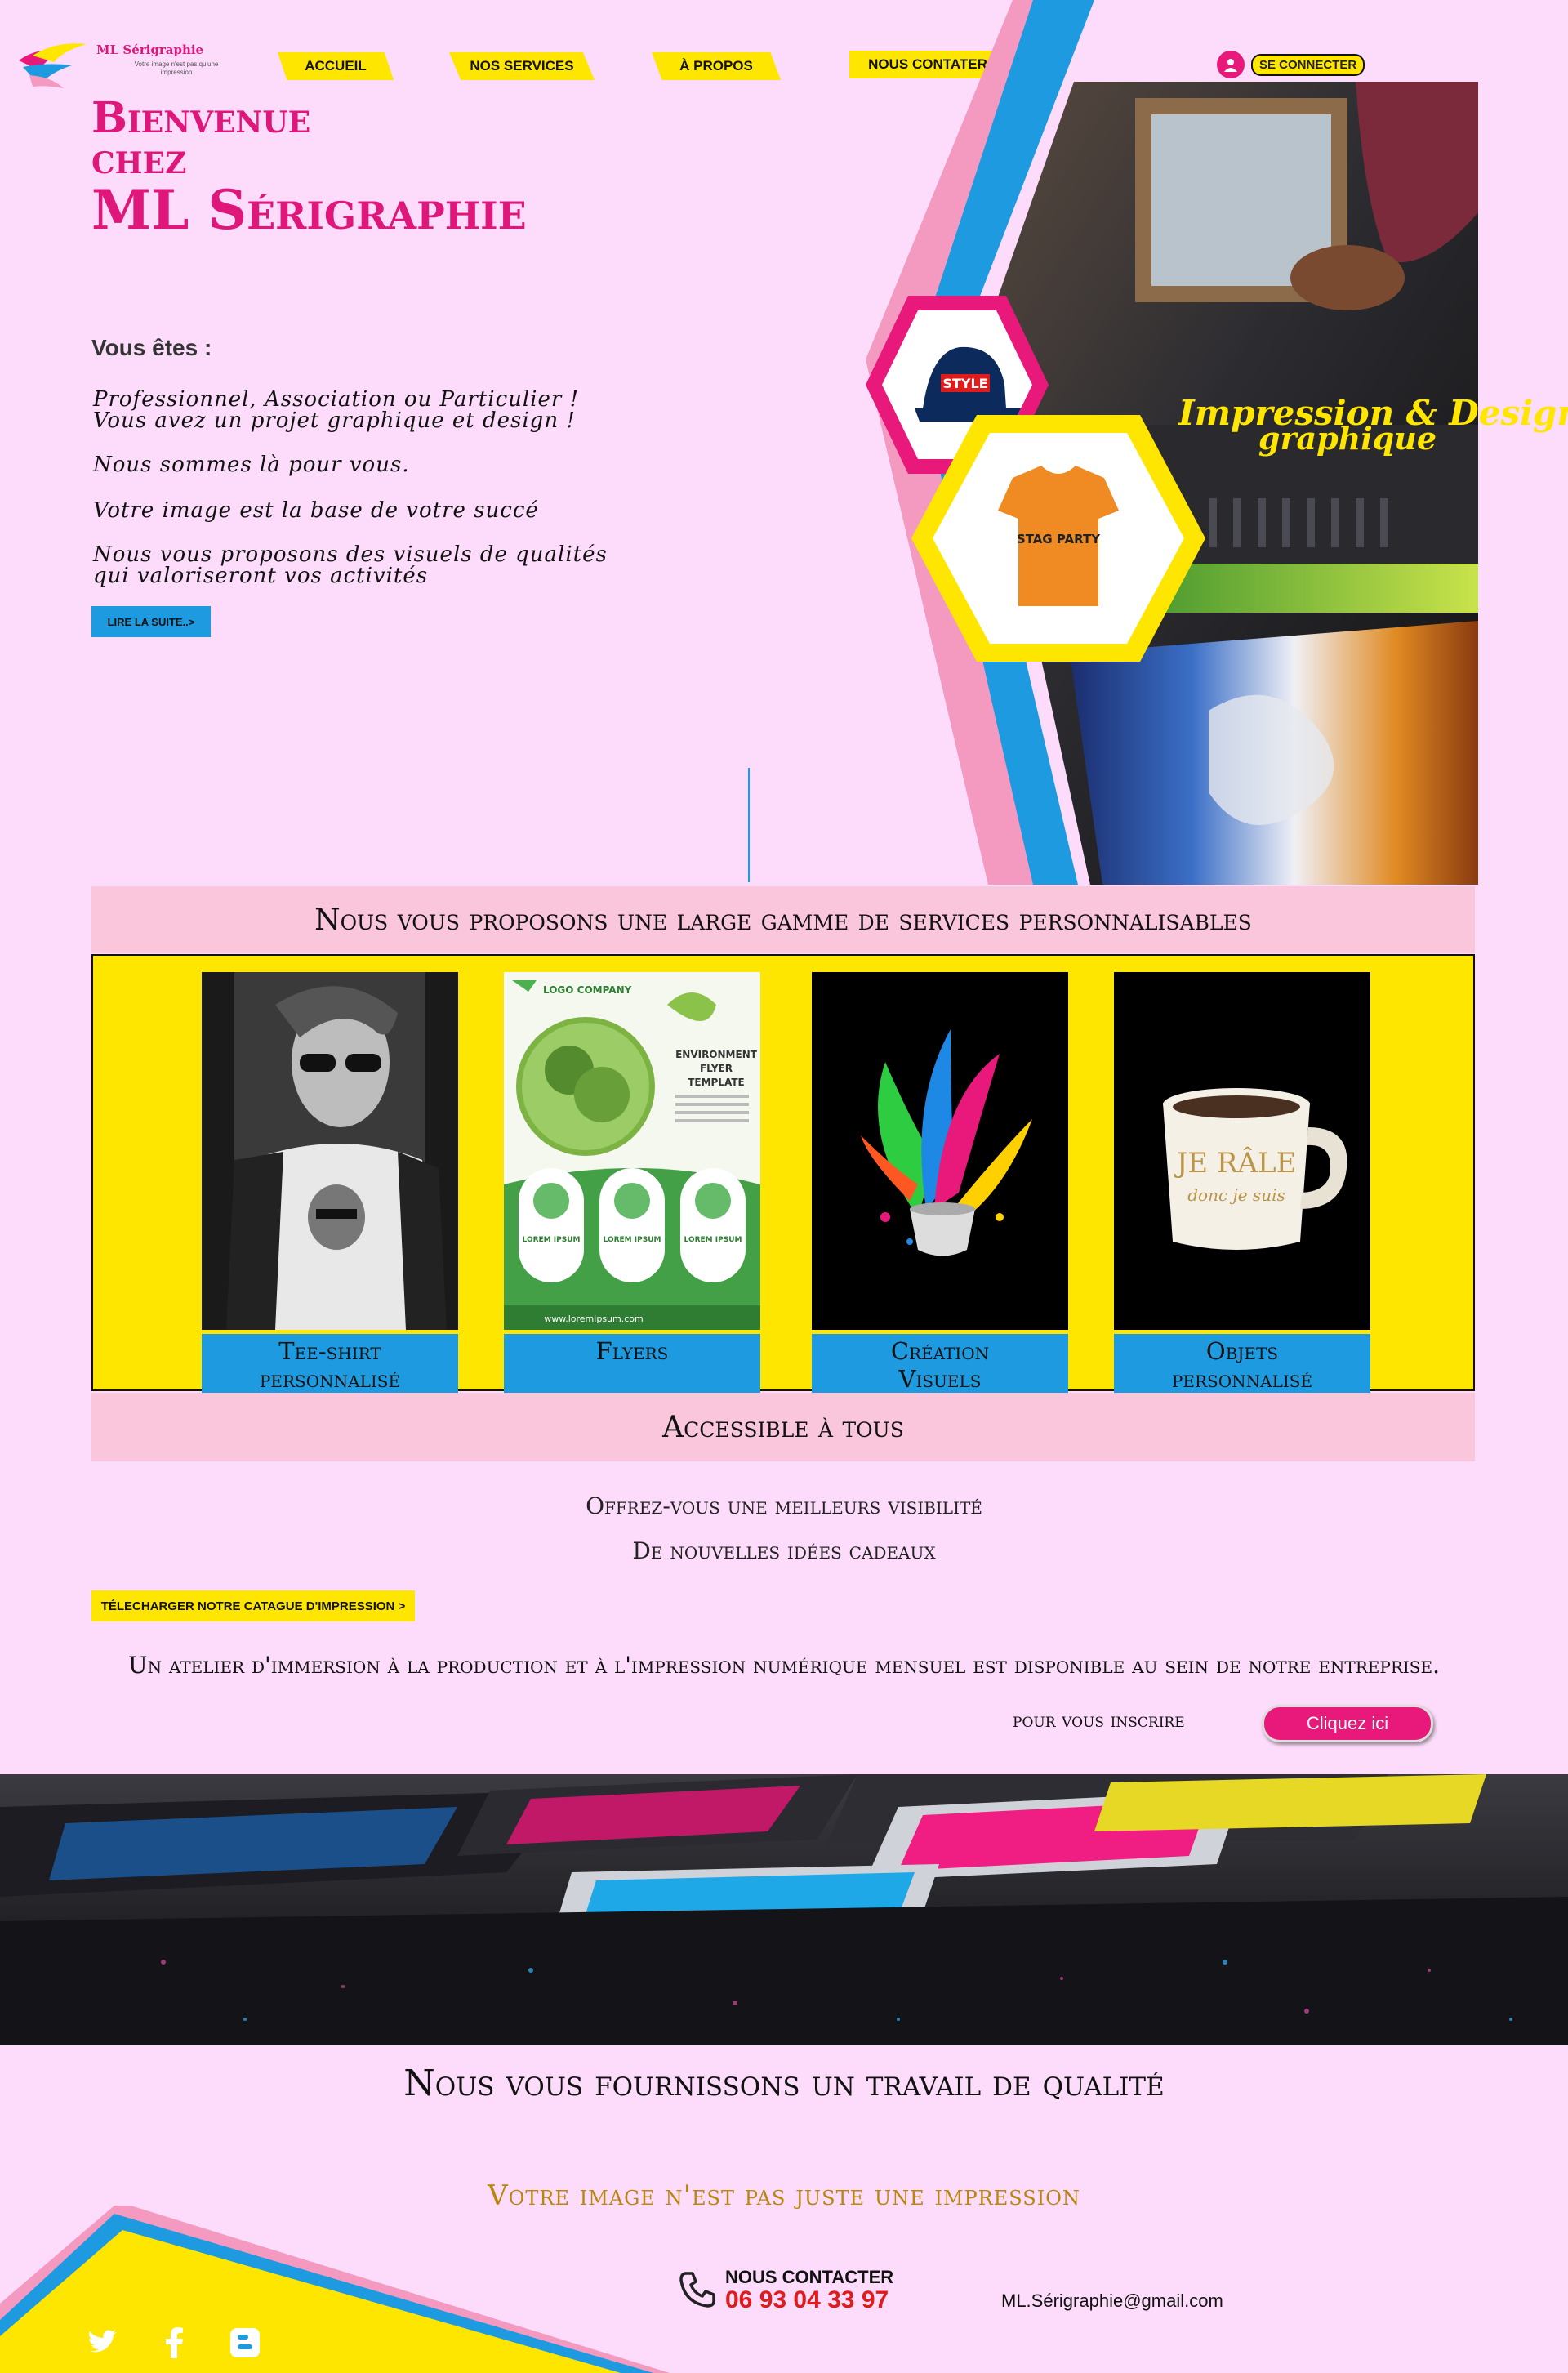 The image size is (1568, 2373). I want to click on cap-text: STYLE, so click(964, 384).